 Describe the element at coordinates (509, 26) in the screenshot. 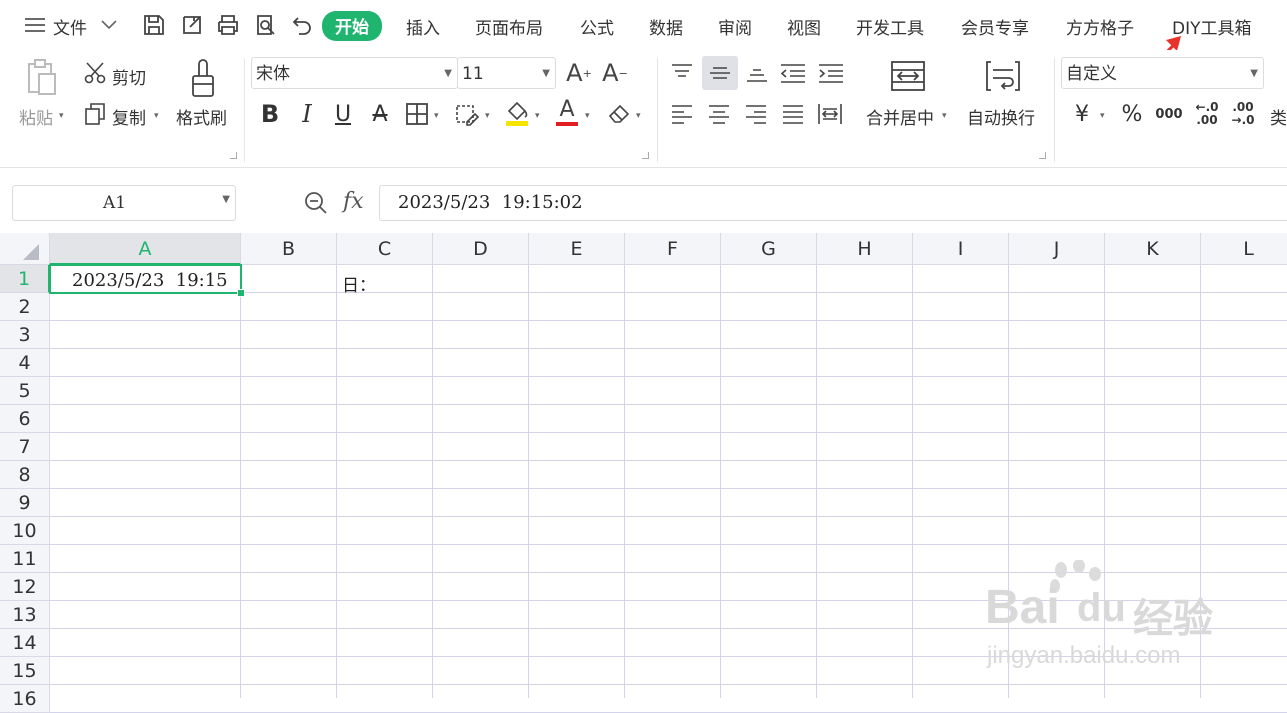

I see `tab-page-layout: 页面布局` at that location.